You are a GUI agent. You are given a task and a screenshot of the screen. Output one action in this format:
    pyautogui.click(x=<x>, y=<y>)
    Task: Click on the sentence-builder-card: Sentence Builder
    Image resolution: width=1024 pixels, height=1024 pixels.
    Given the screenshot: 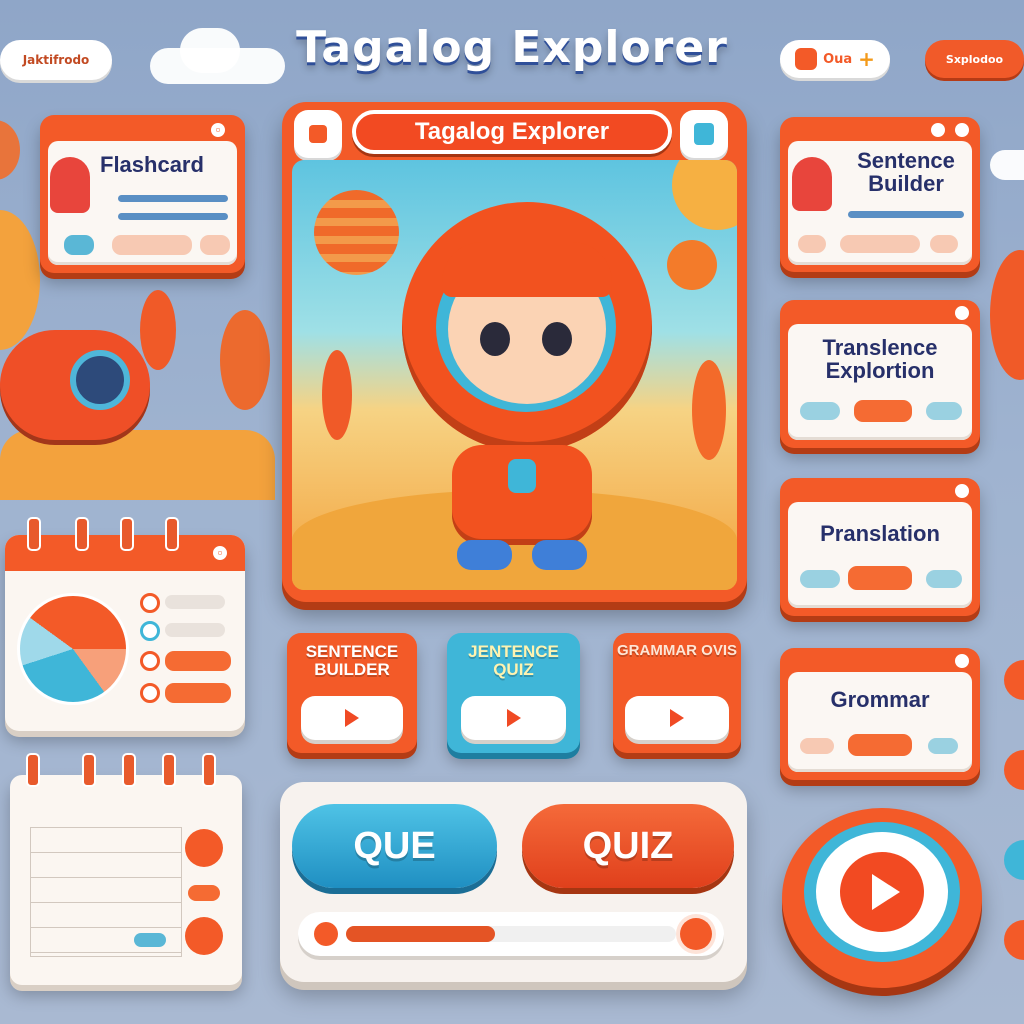 What is the action you would take?
    pyautogui.click(x=880, y=194)
    